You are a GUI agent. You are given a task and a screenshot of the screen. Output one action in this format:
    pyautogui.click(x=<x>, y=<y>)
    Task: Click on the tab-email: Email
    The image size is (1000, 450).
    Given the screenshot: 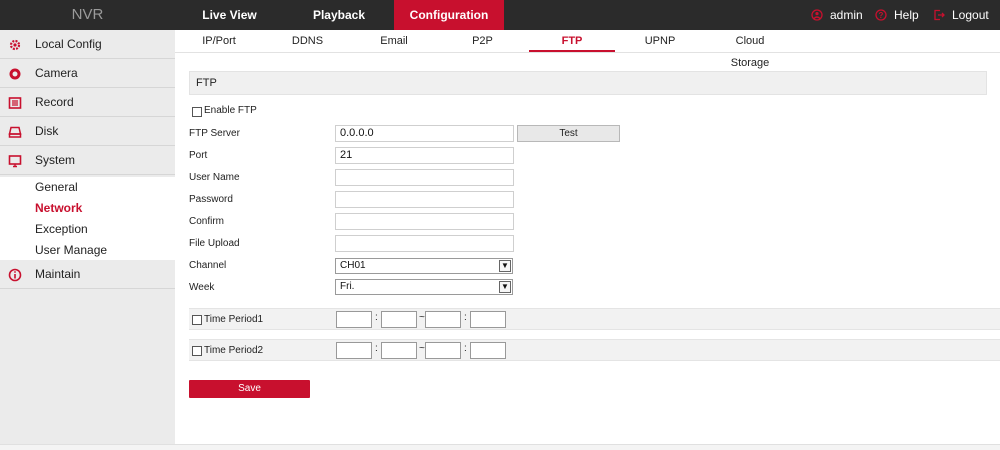 What is the action you would take?
    pyautogui.click(x=394, y=41)
    